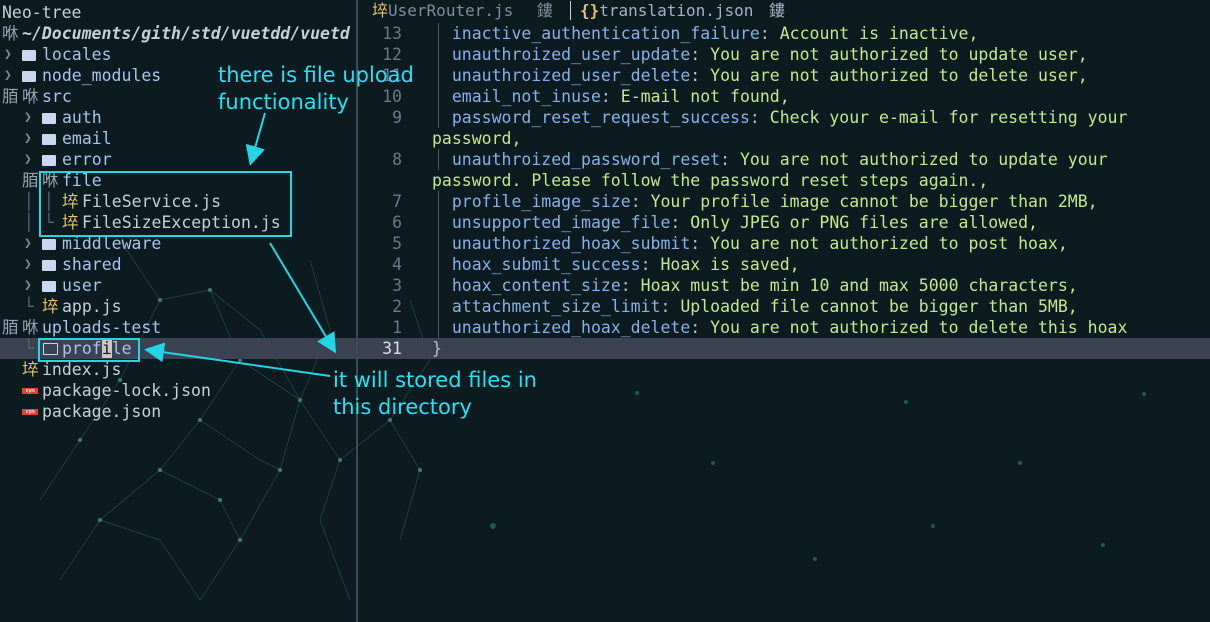 This screenshot has height=622, width=1210. I want to click on root-path: ~/Documents/gith/std/vuetdd/vuetd, so click(186, 33).